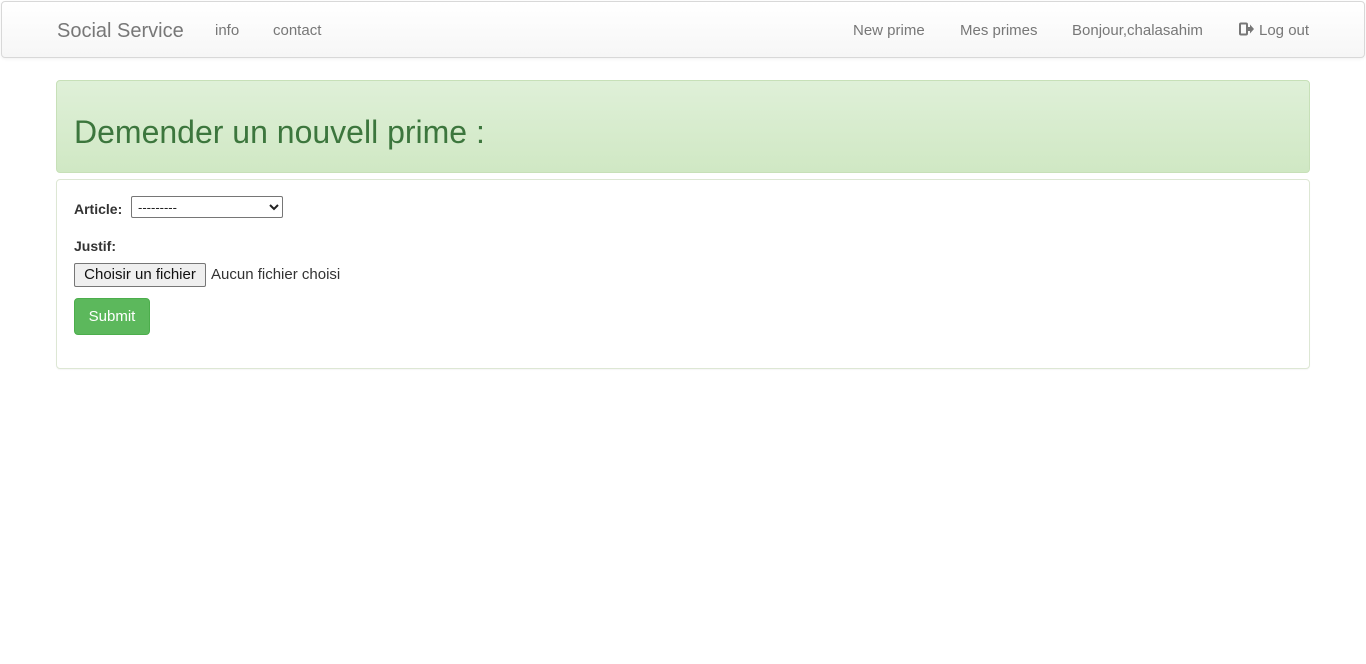 The height and width of the screenshot is (664, 1366). What do you see at coordinates (999, 31) in the screenshot?
I see `nav-link-mes-primes: Mes primes` at bounding box center [999, 31].